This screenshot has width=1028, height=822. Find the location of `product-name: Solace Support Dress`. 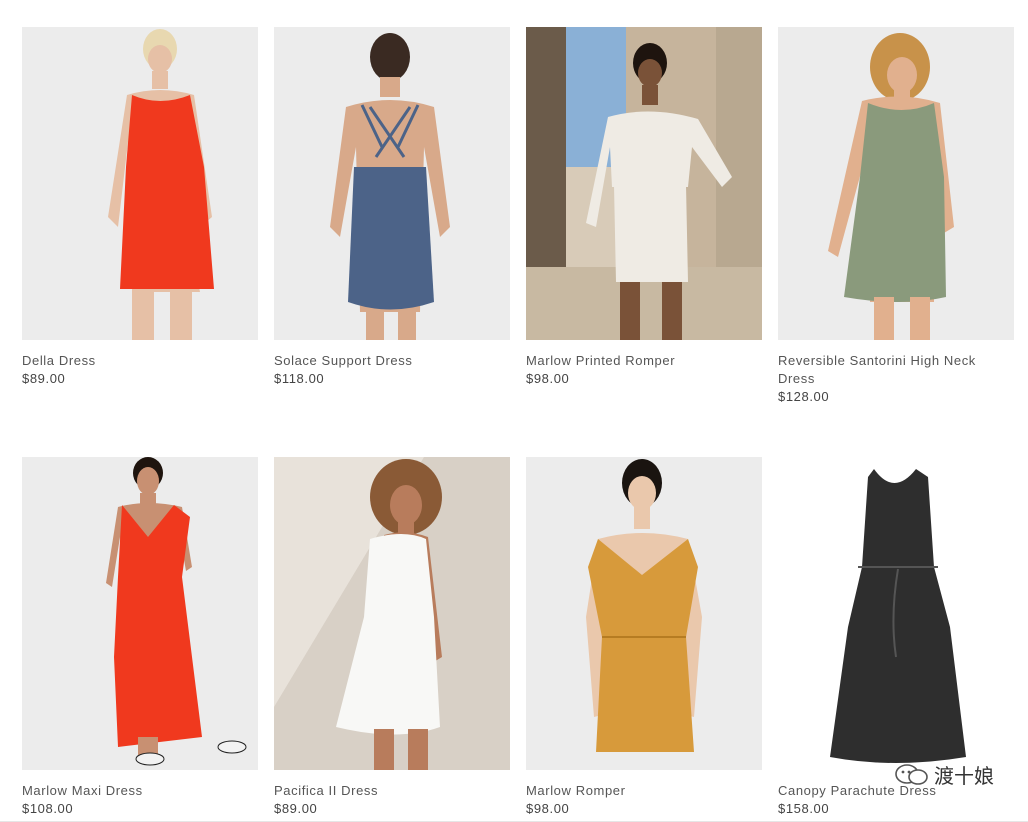

product-name: Solace Support Dress is located at coordinates (392, 361).